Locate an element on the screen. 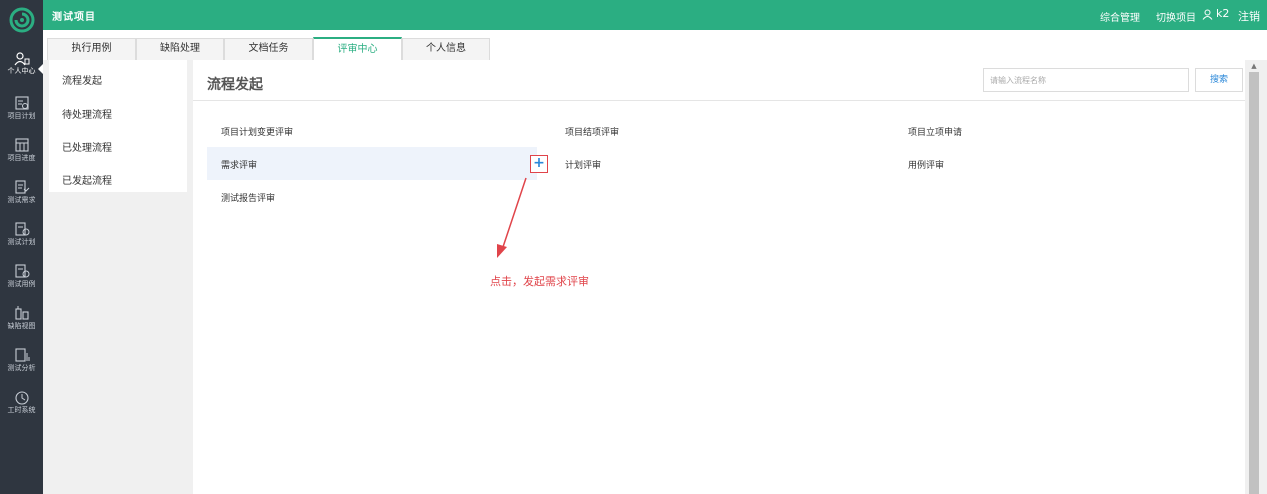 Image resolution: width=1267 pixels, height=494 pixels. nav-item-test-requirement: 测试需求 is located at coordinates (21, 200).